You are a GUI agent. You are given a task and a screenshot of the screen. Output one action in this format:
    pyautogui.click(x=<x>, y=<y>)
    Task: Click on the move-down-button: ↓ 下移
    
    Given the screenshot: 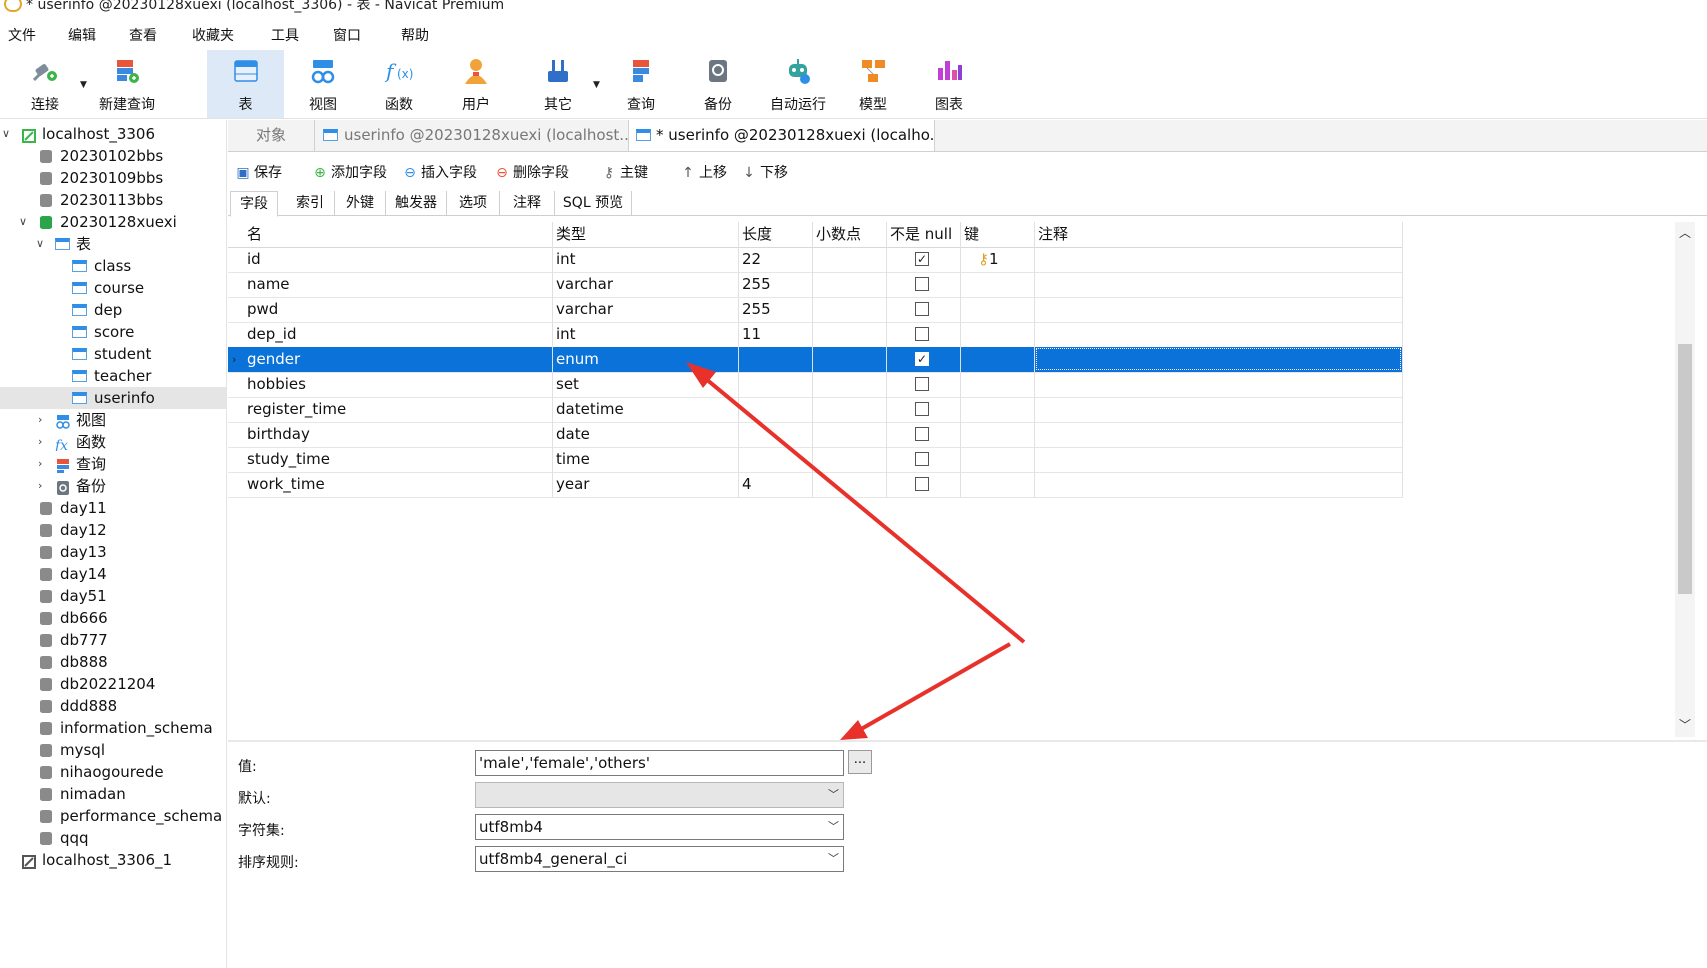 What is the action you would take?
    pyautogui.click(x=765, y=172)
    